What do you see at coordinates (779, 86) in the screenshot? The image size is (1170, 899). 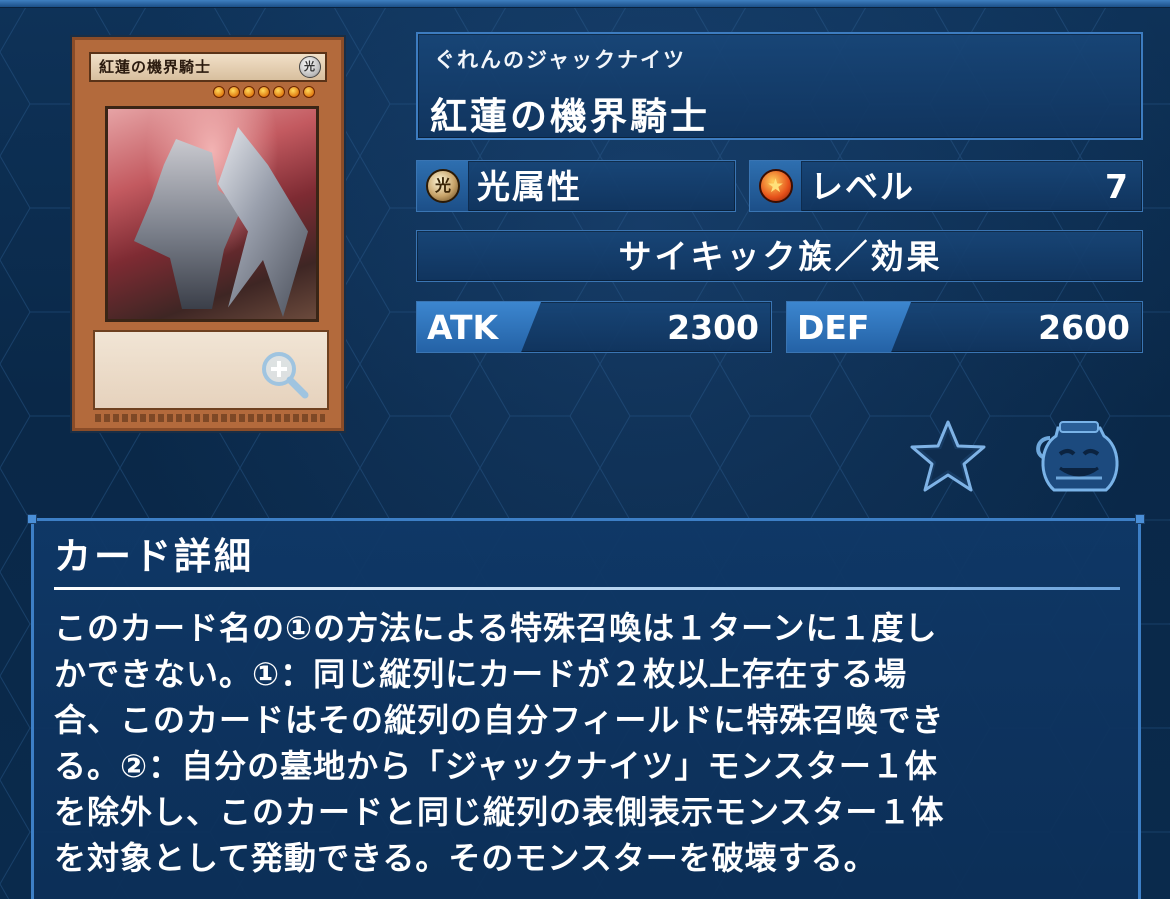 I see `card-name-panel: ぐれんのジャックナイツ 紅蓮の機界騎士` at bounding box center [779, 86].